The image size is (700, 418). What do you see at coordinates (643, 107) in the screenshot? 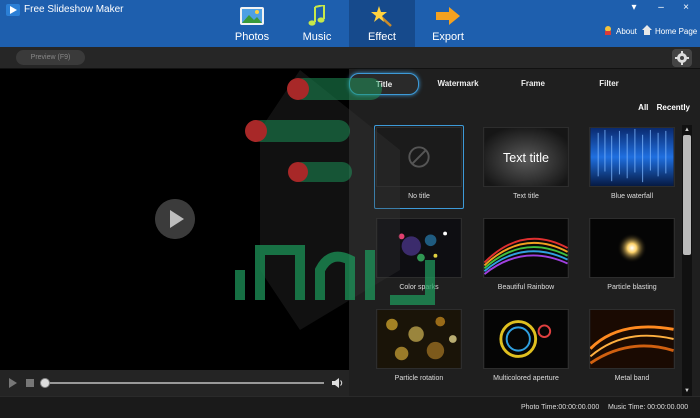
I see `filter-all-link: All` at bounding box center [643, 107].